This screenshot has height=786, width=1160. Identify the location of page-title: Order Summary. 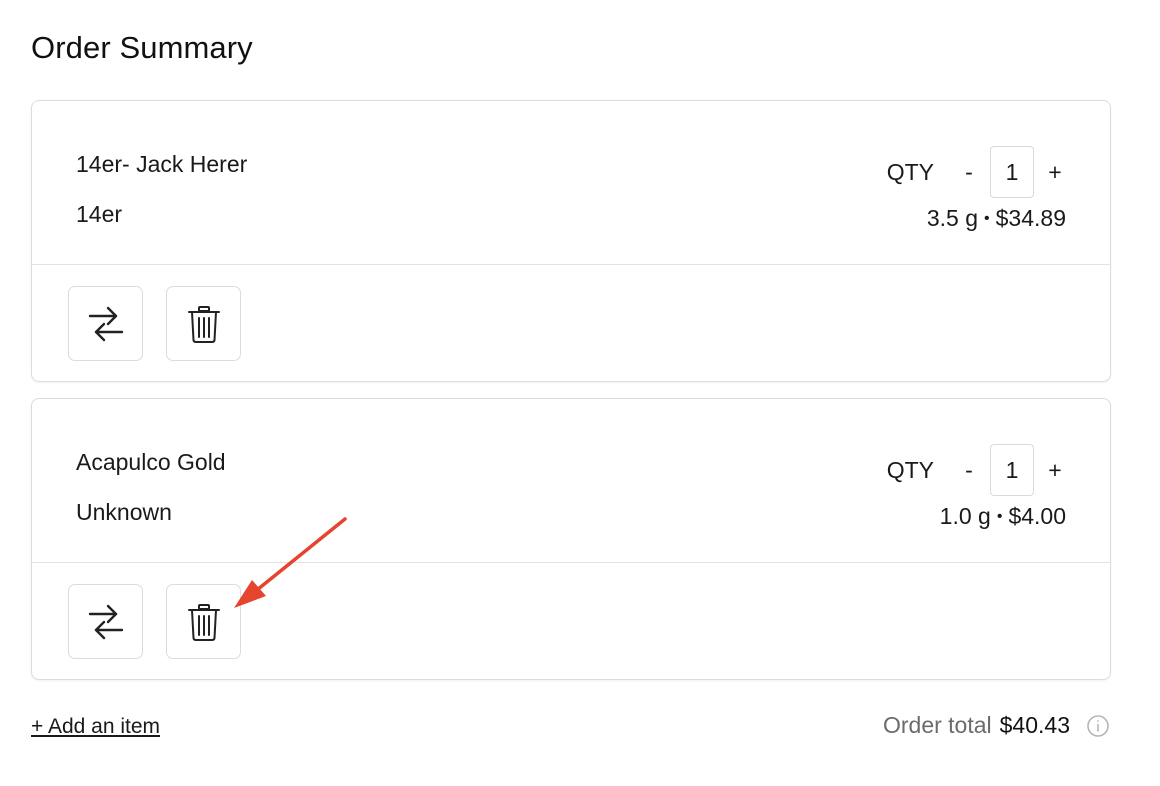
(142, 47).